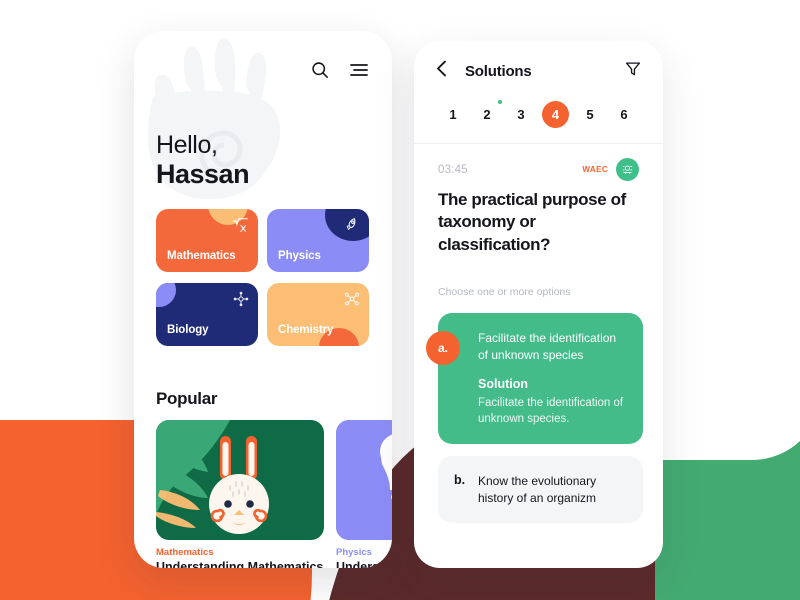  Describe the element at coordinates (352, 227) in the screenshot. I see `rocket-icon` at that location.